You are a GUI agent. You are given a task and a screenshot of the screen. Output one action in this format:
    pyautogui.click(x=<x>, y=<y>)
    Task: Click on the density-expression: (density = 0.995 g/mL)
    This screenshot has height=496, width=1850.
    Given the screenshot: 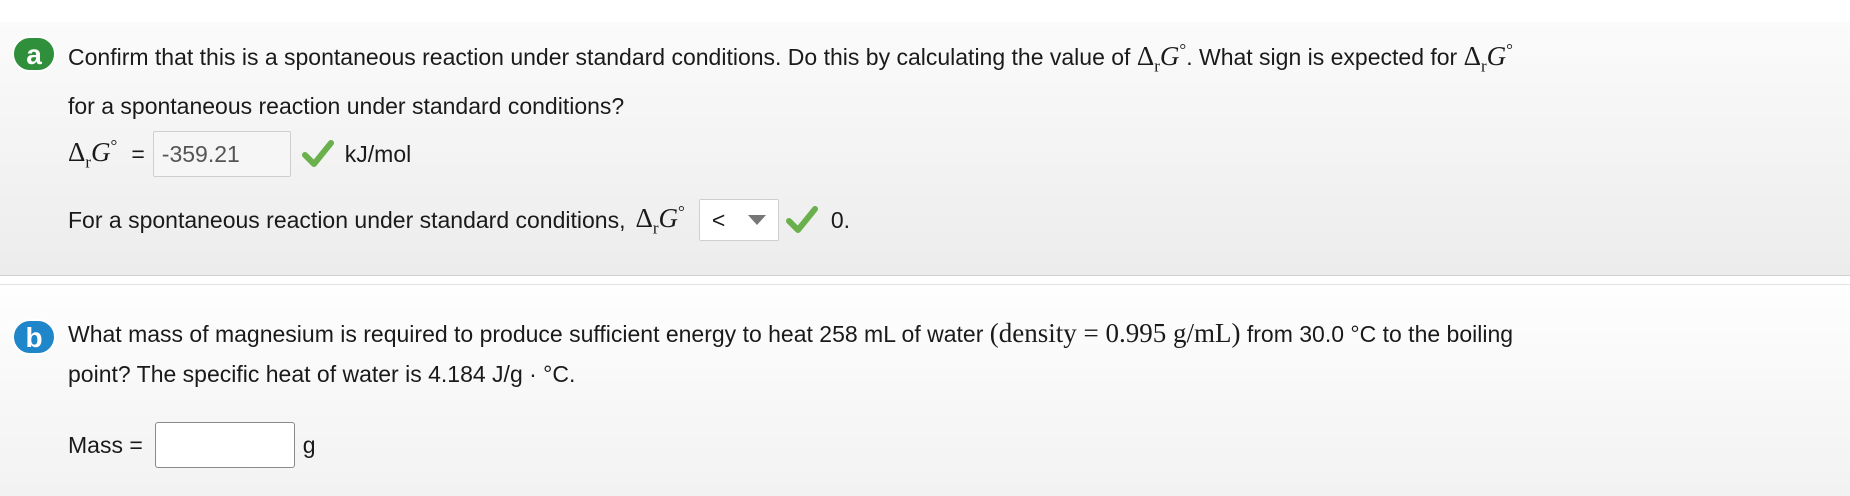 What is the action you would take?
    pyautogui.click(x=1115, y=333)
    